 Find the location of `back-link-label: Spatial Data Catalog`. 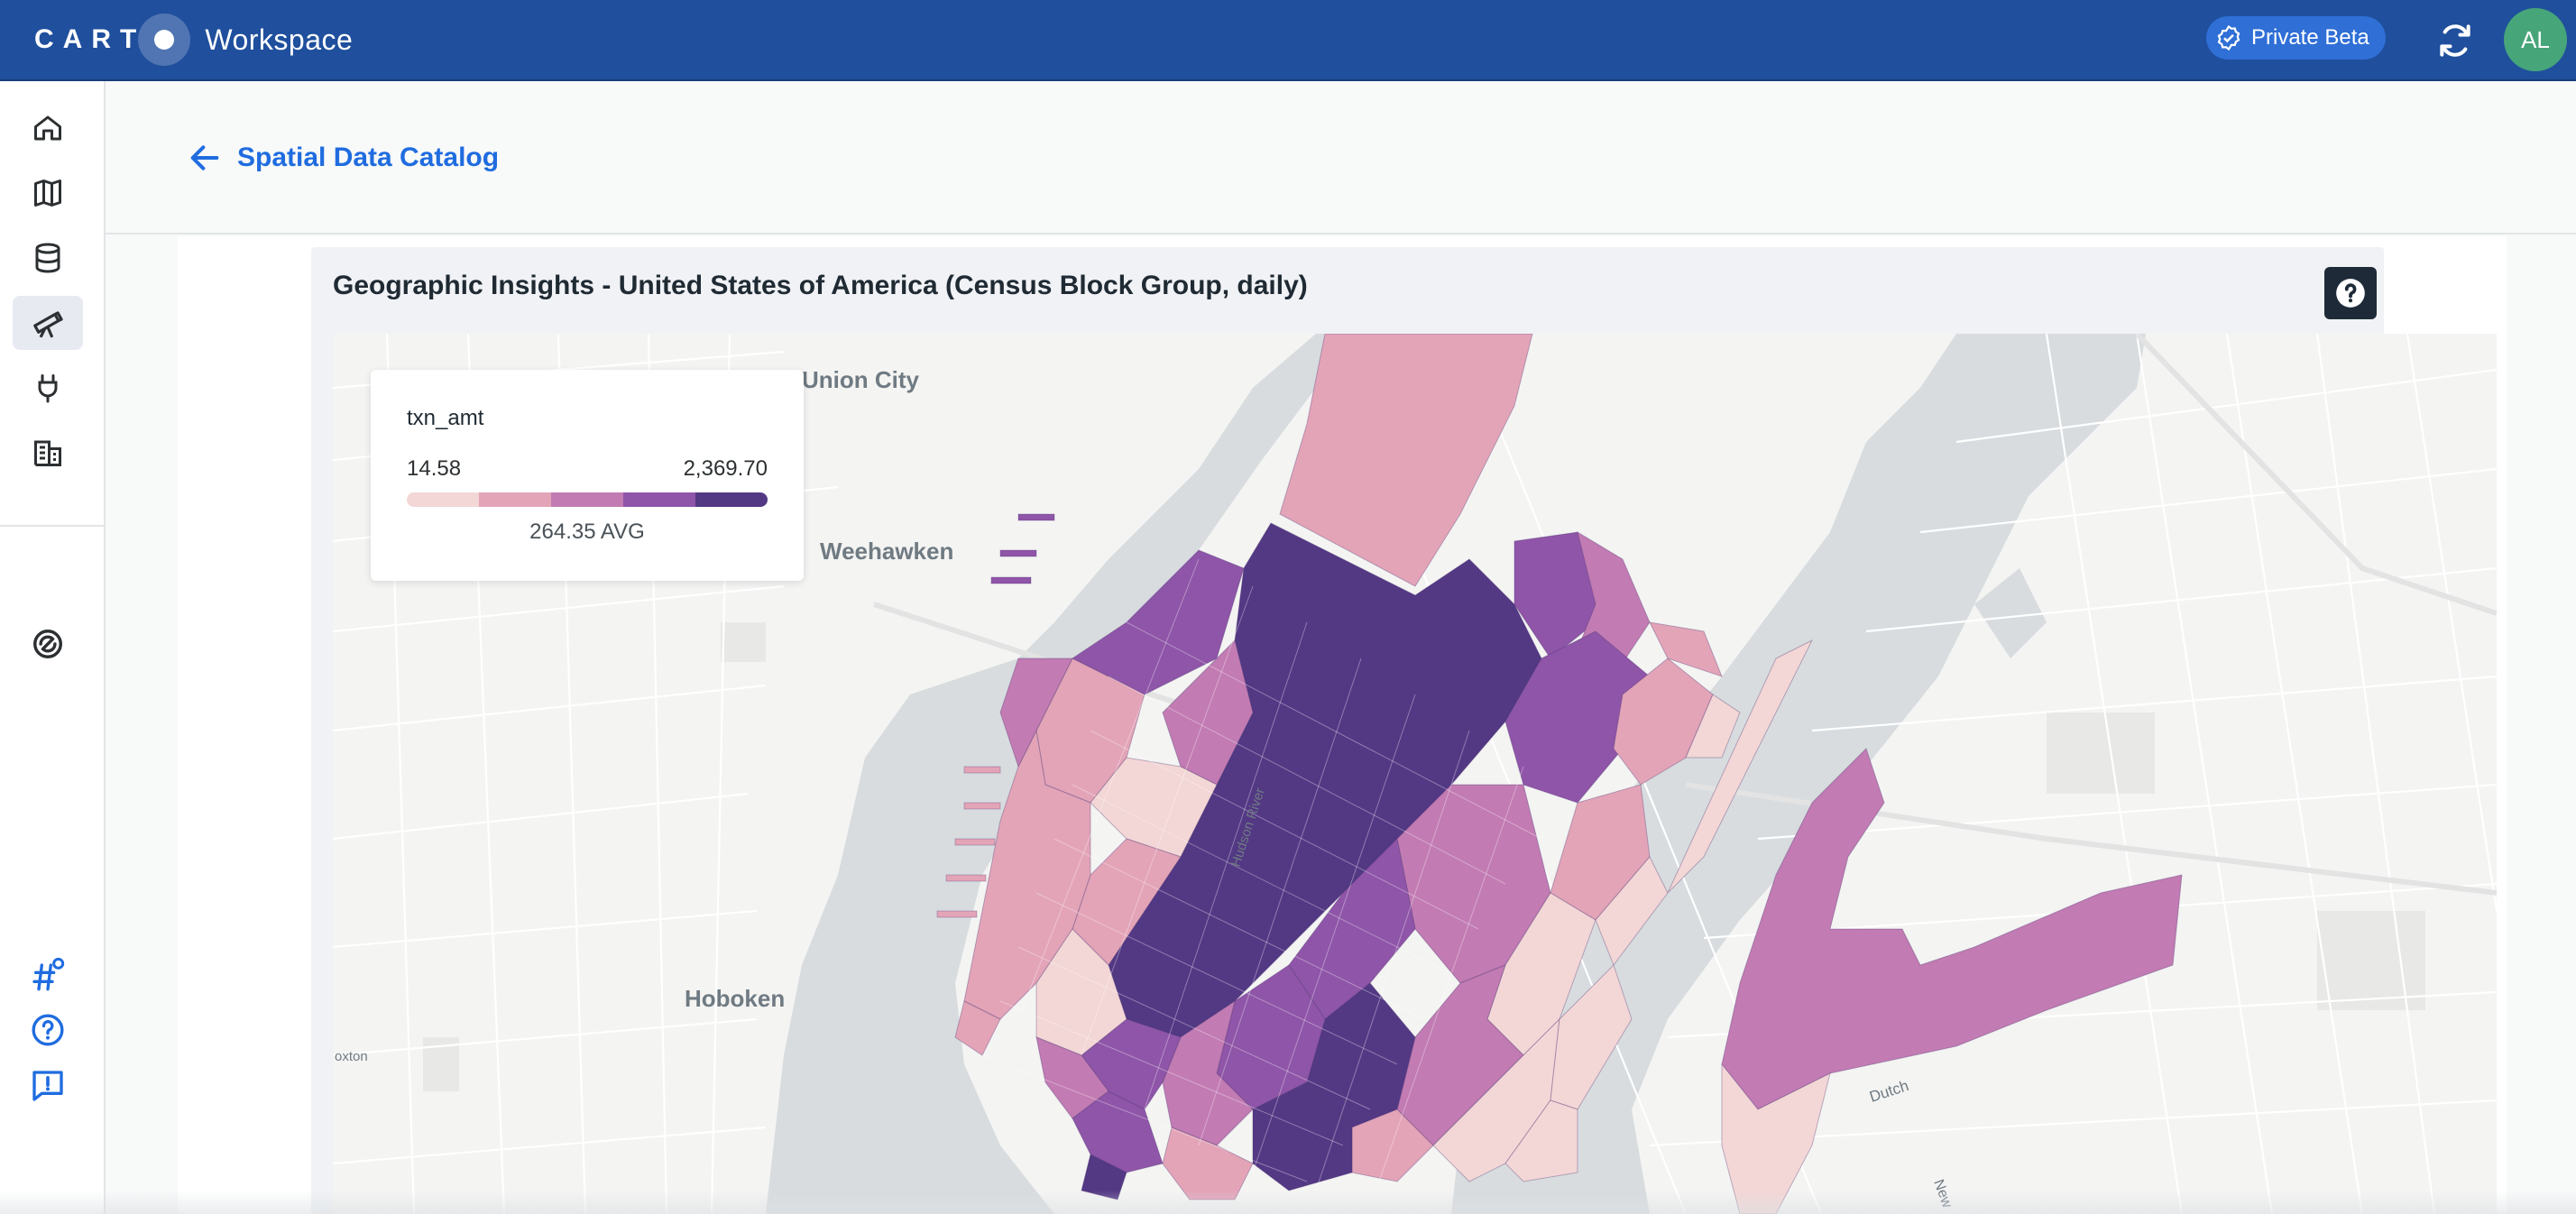

back-link-label: Spatial Data Catalog is located at coordinates (369, 157).